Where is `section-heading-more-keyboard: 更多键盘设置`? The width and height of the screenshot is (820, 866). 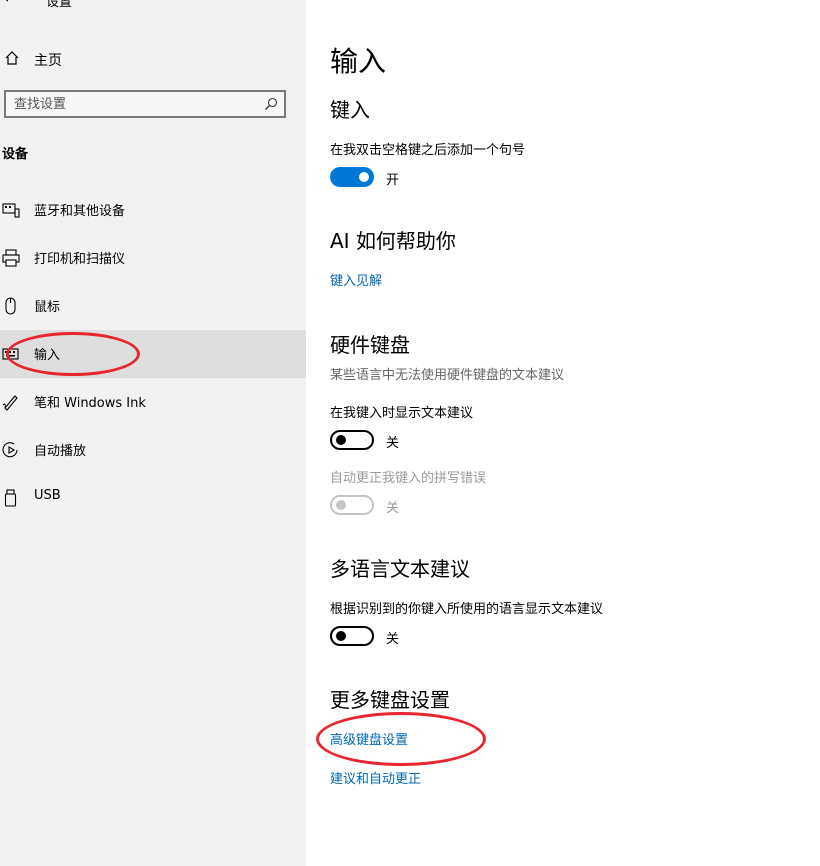
section-heading-more-keyboard: 更多键盘设置 is located at coordinates (390, 700).